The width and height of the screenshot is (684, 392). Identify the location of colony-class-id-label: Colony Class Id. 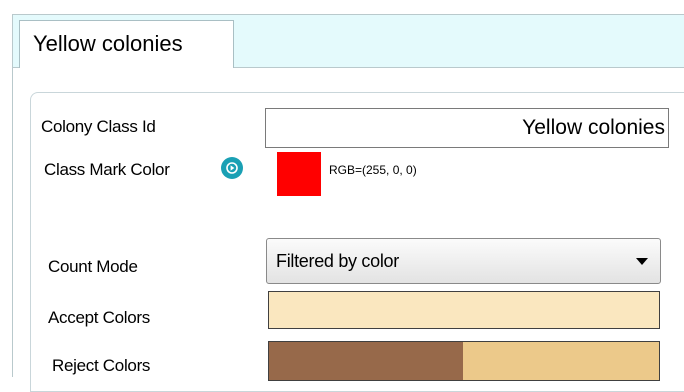
(98, 126).